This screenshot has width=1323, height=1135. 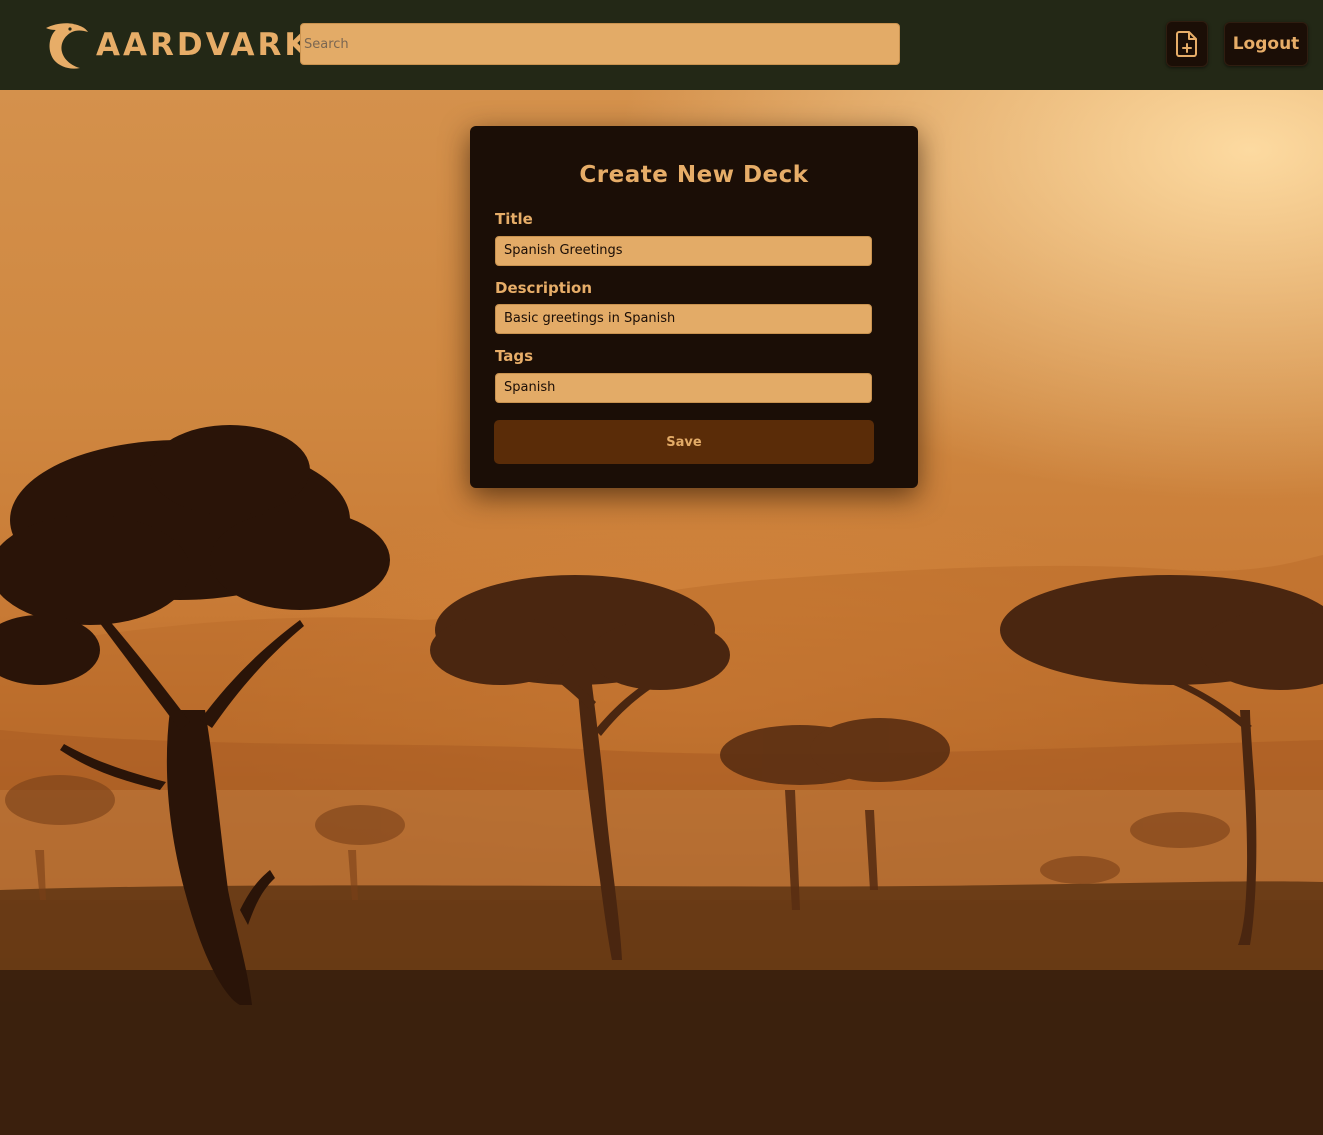 I want to click on file-plus-icon, so click(x=1186, y=44).